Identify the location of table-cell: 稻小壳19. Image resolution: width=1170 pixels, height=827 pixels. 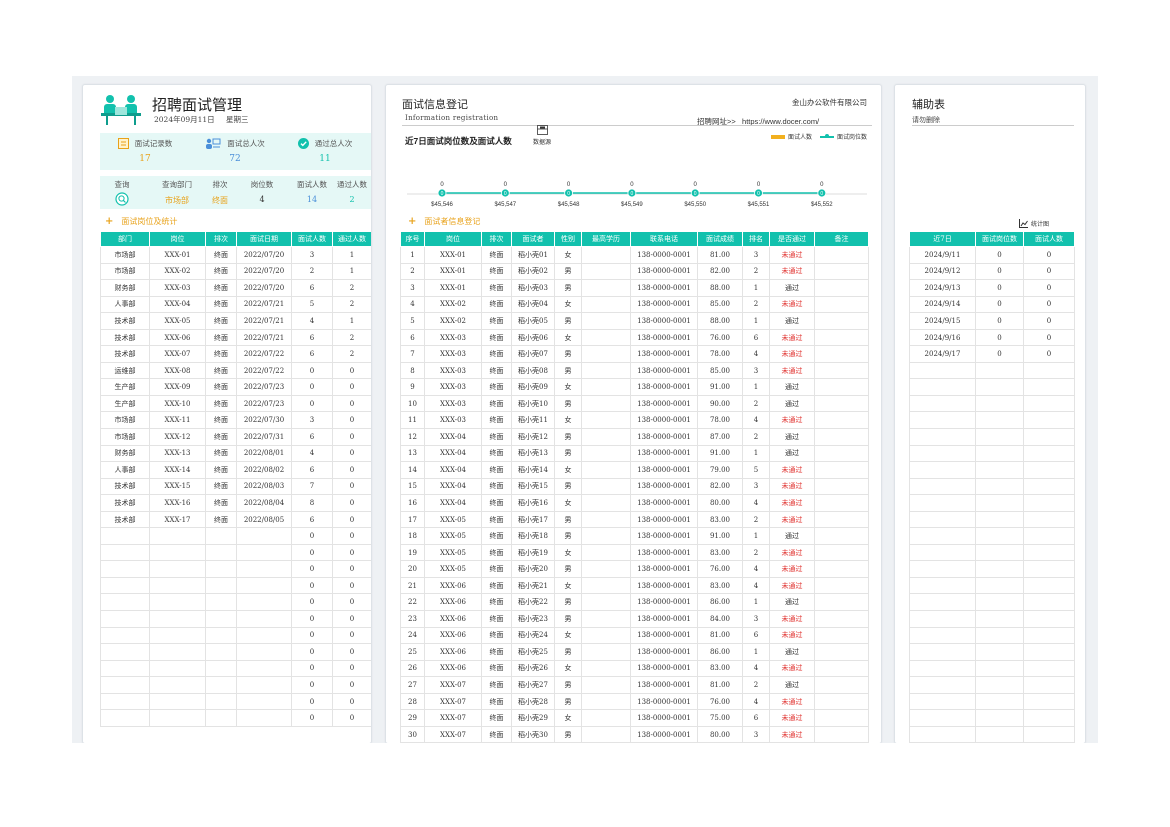
(533, 552).